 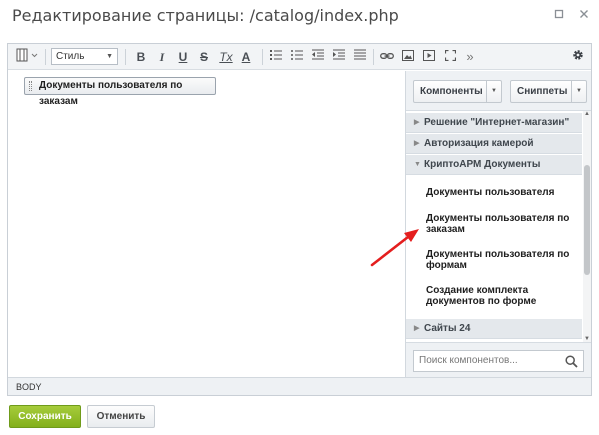 I want to click on component-item: Документы пользователя по заказам, so click(x=501, y=224).